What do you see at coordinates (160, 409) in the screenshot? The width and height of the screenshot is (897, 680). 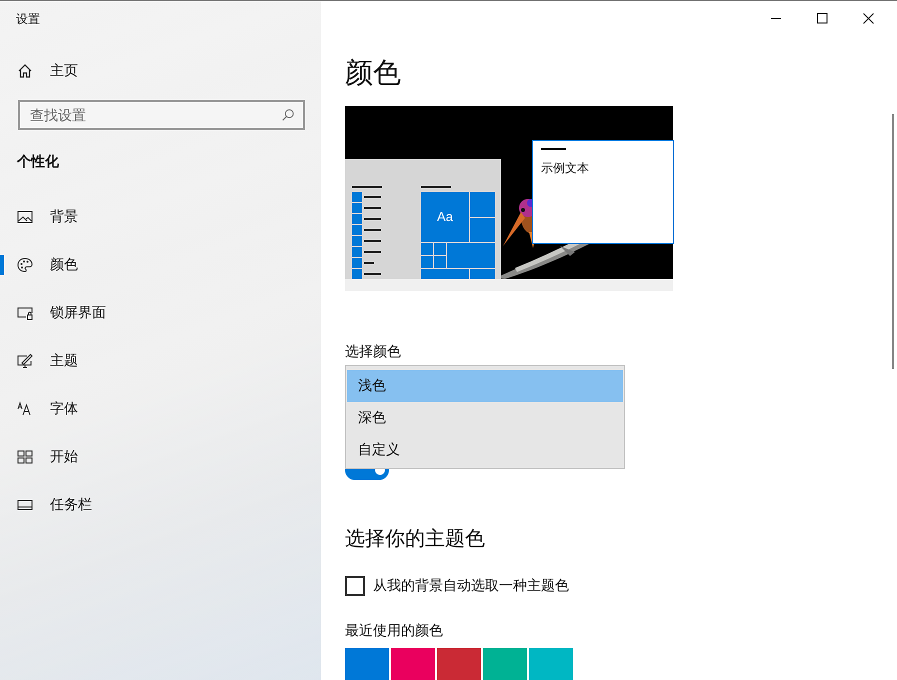 I see `sidebar-item: 字体` at bounding box center [160, 409].